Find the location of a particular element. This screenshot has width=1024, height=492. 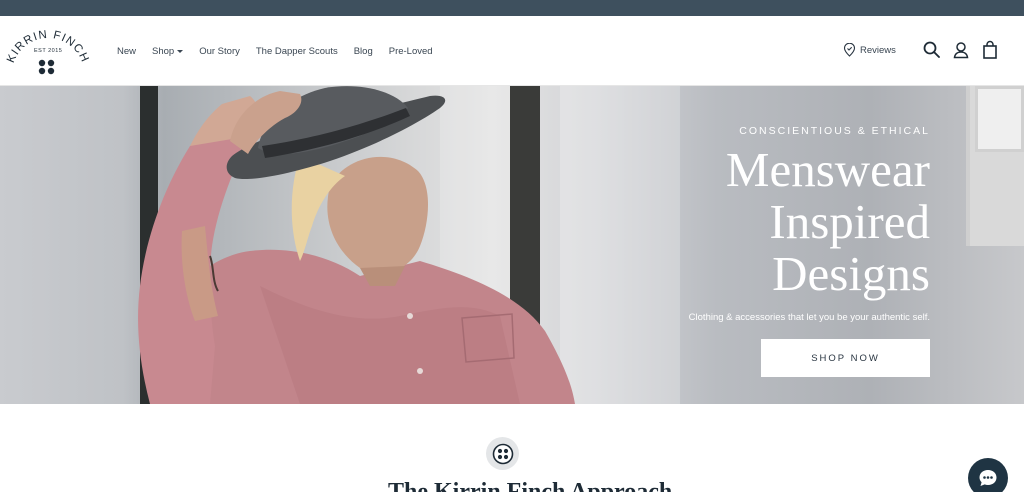

reviews-label: Reviews is located at coordinates (878, 50).